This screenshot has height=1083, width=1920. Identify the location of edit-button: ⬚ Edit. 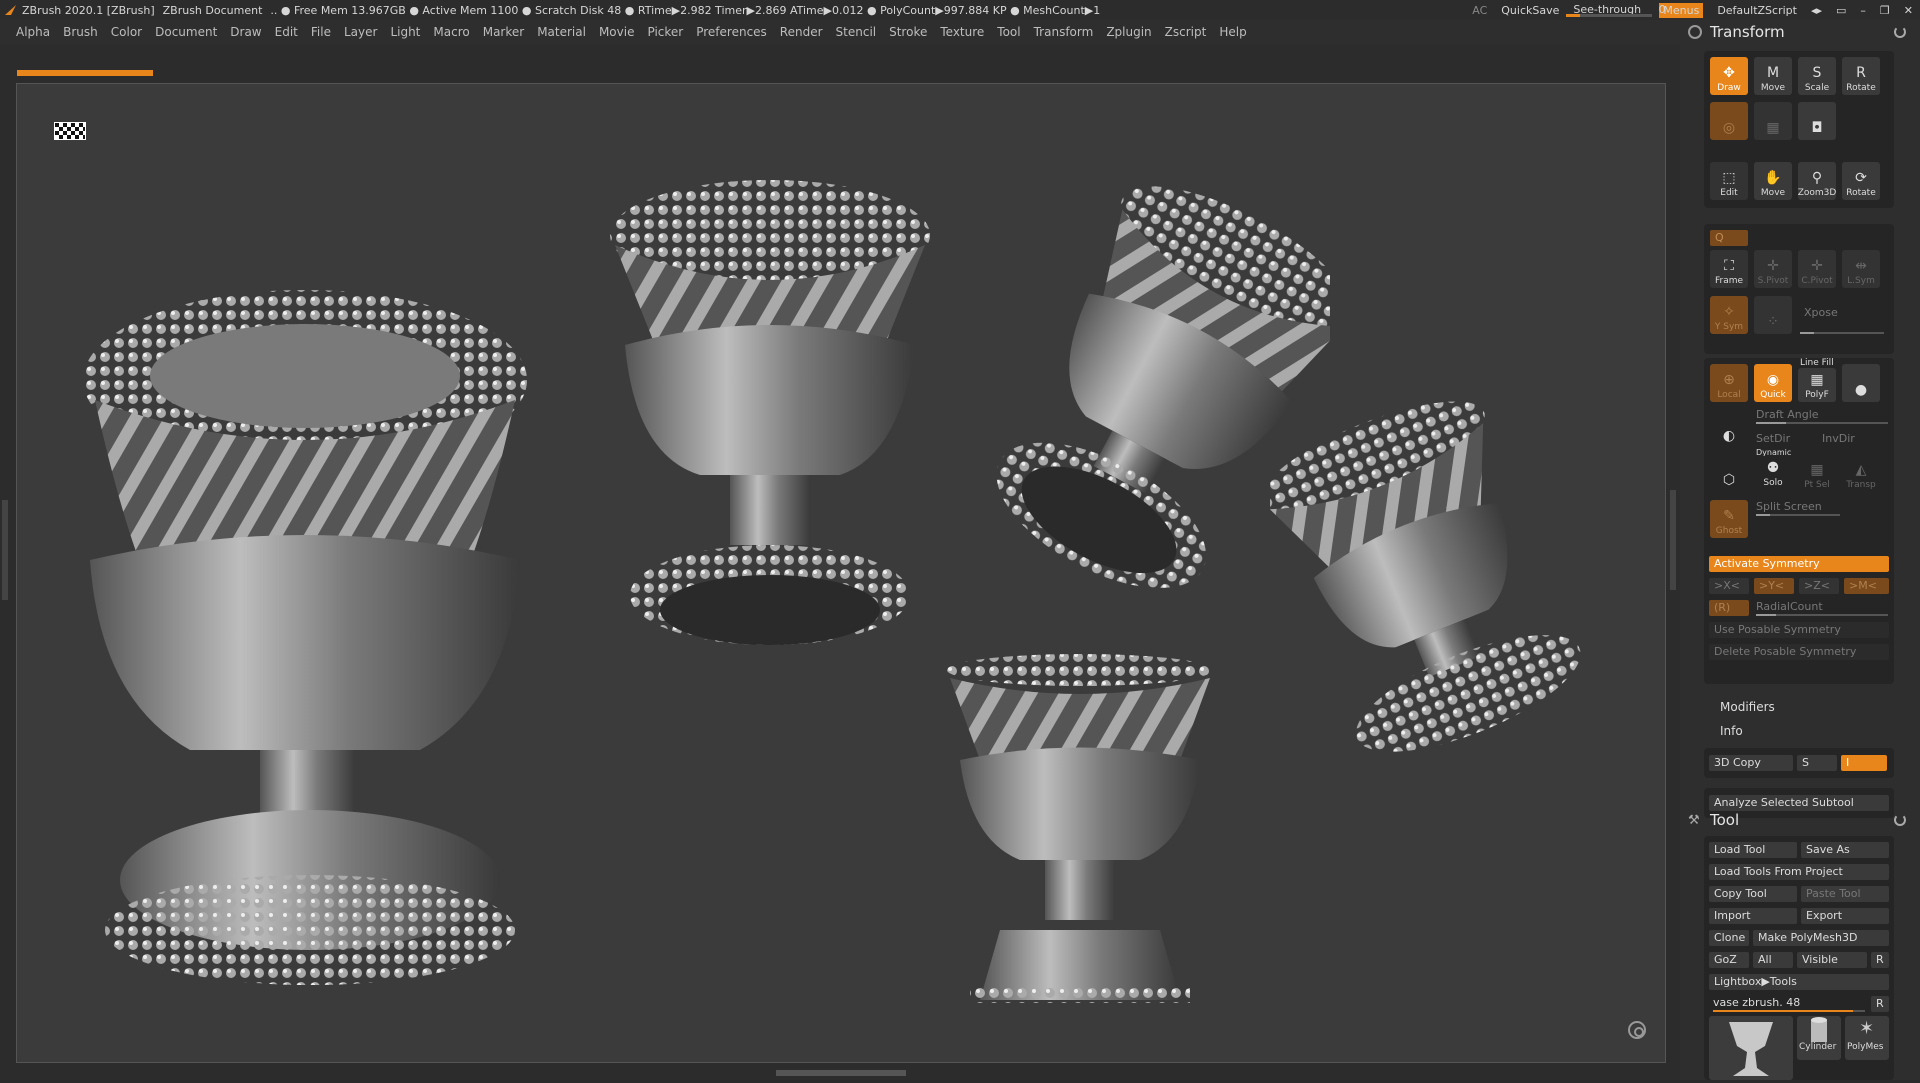
(1729, 181).